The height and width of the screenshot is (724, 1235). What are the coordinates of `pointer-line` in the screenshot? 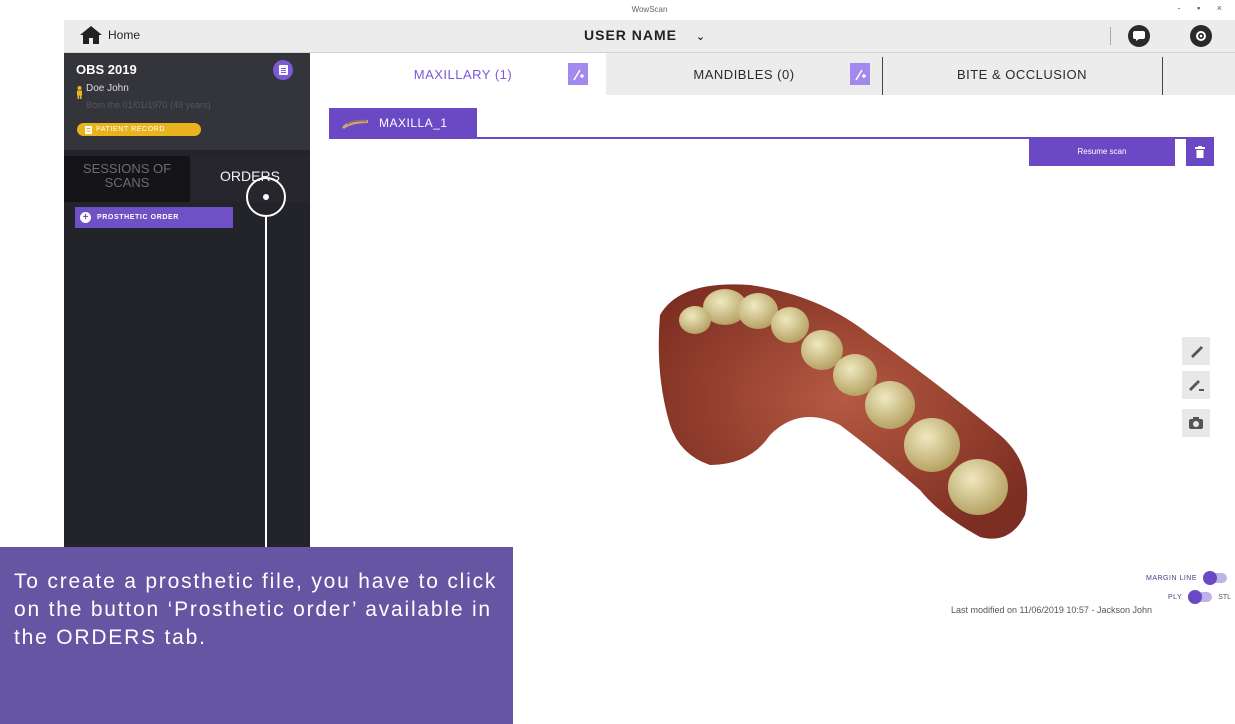 It's located at (266, 384).